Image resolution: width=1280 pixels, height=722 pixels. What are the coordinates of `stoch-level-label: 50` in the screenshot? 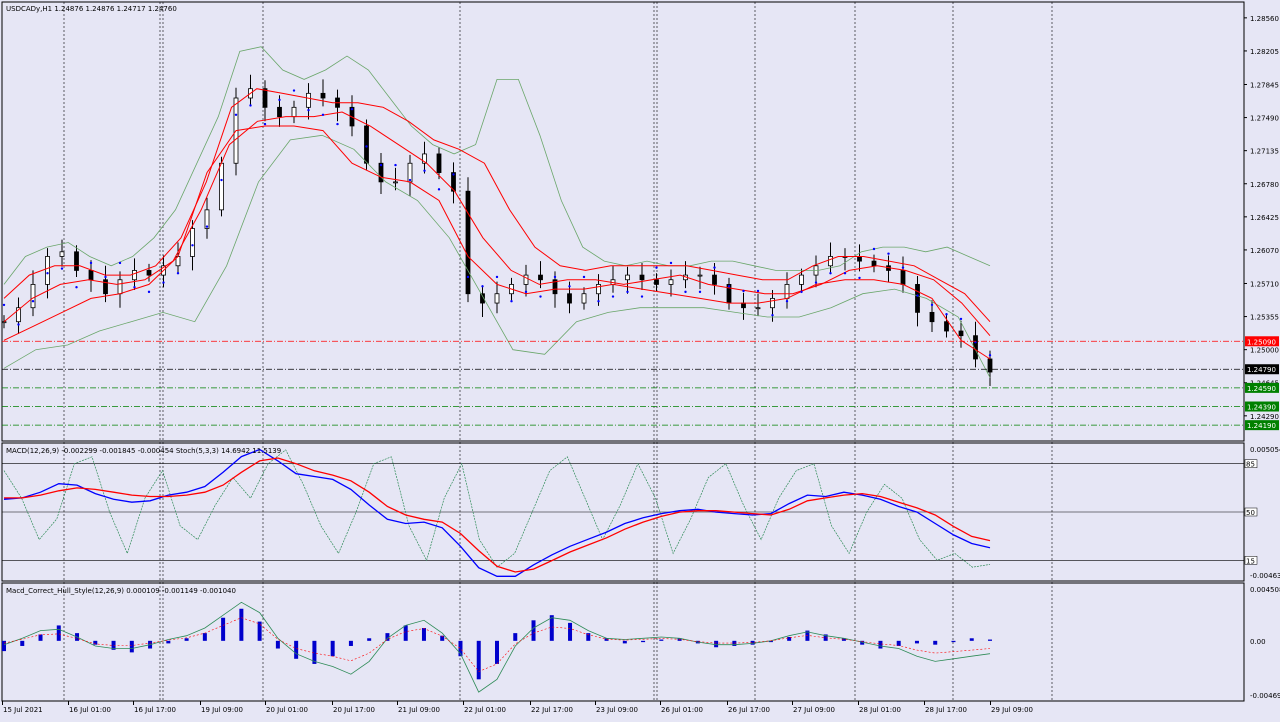 It's located at (1250, 513).